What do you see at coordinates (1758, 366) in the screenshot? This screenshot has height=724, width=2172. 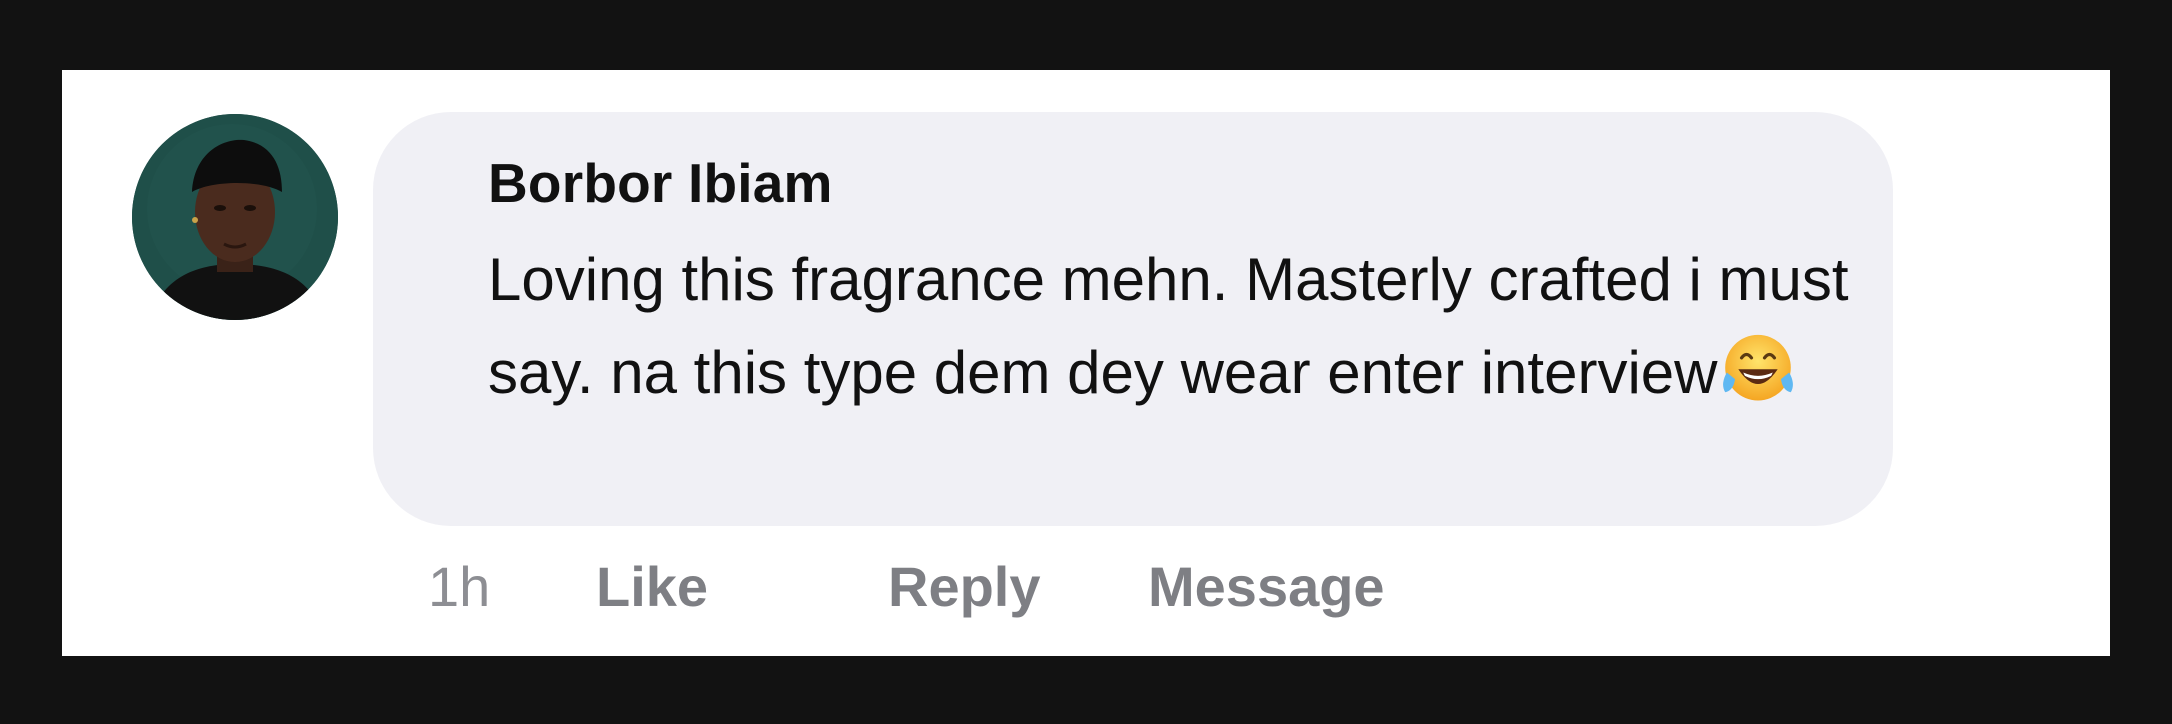 I see `face-with-tears-of-joy-icon` at bounding box center [1758, 366].